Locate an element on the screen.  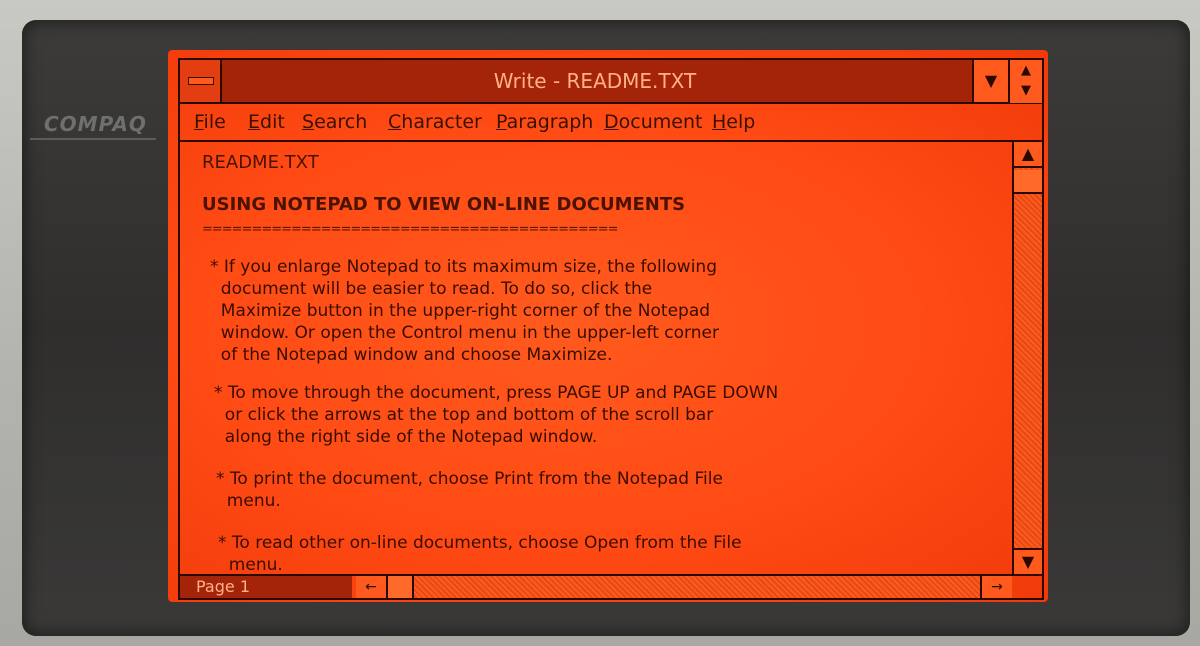
vertical-scrollbar: ▲ ▼ is located at coordinates (1027, 358).